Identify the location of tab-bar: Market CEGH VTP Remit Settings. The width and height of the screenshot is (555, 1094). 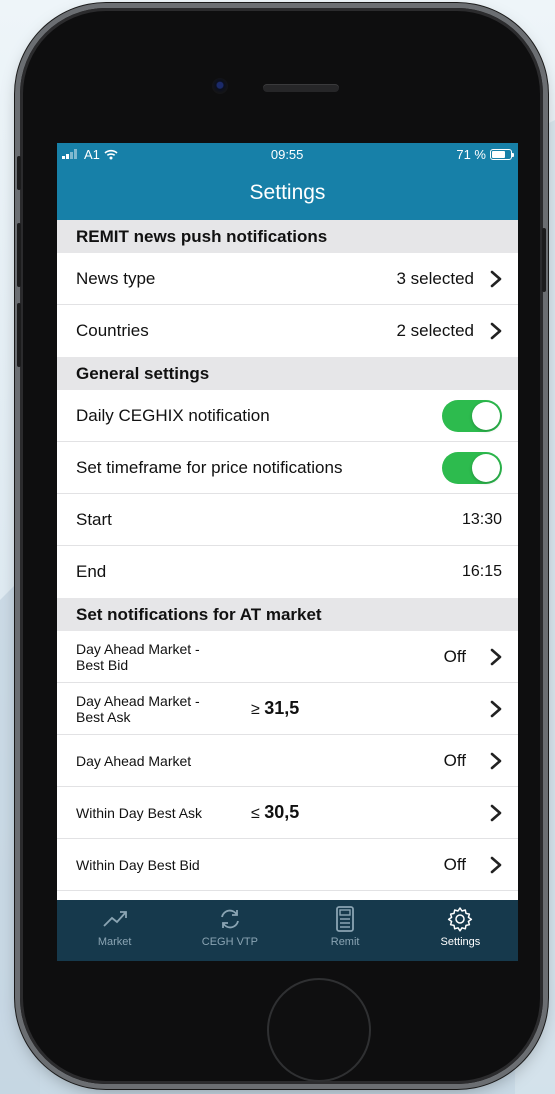
(287, 930).